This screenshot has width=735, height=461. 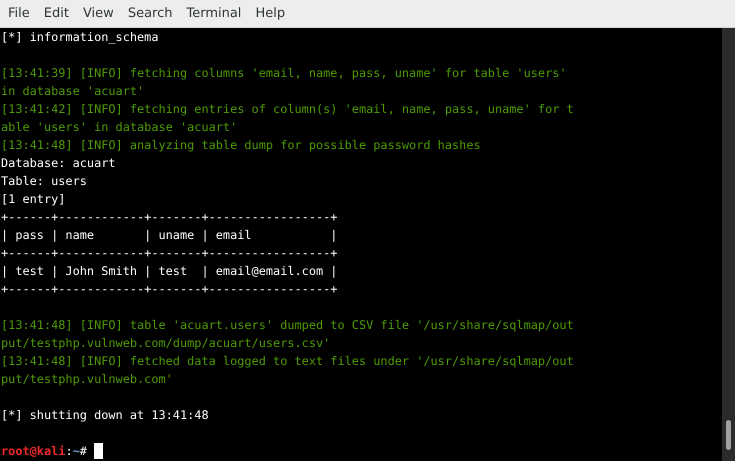 What do you see at coordinates (241, 145) in the screenshot?
I see `terminal-line: [13:41:48] [INFO] analyzing table dump for possible password hashes` at bounding box center [241, 145].